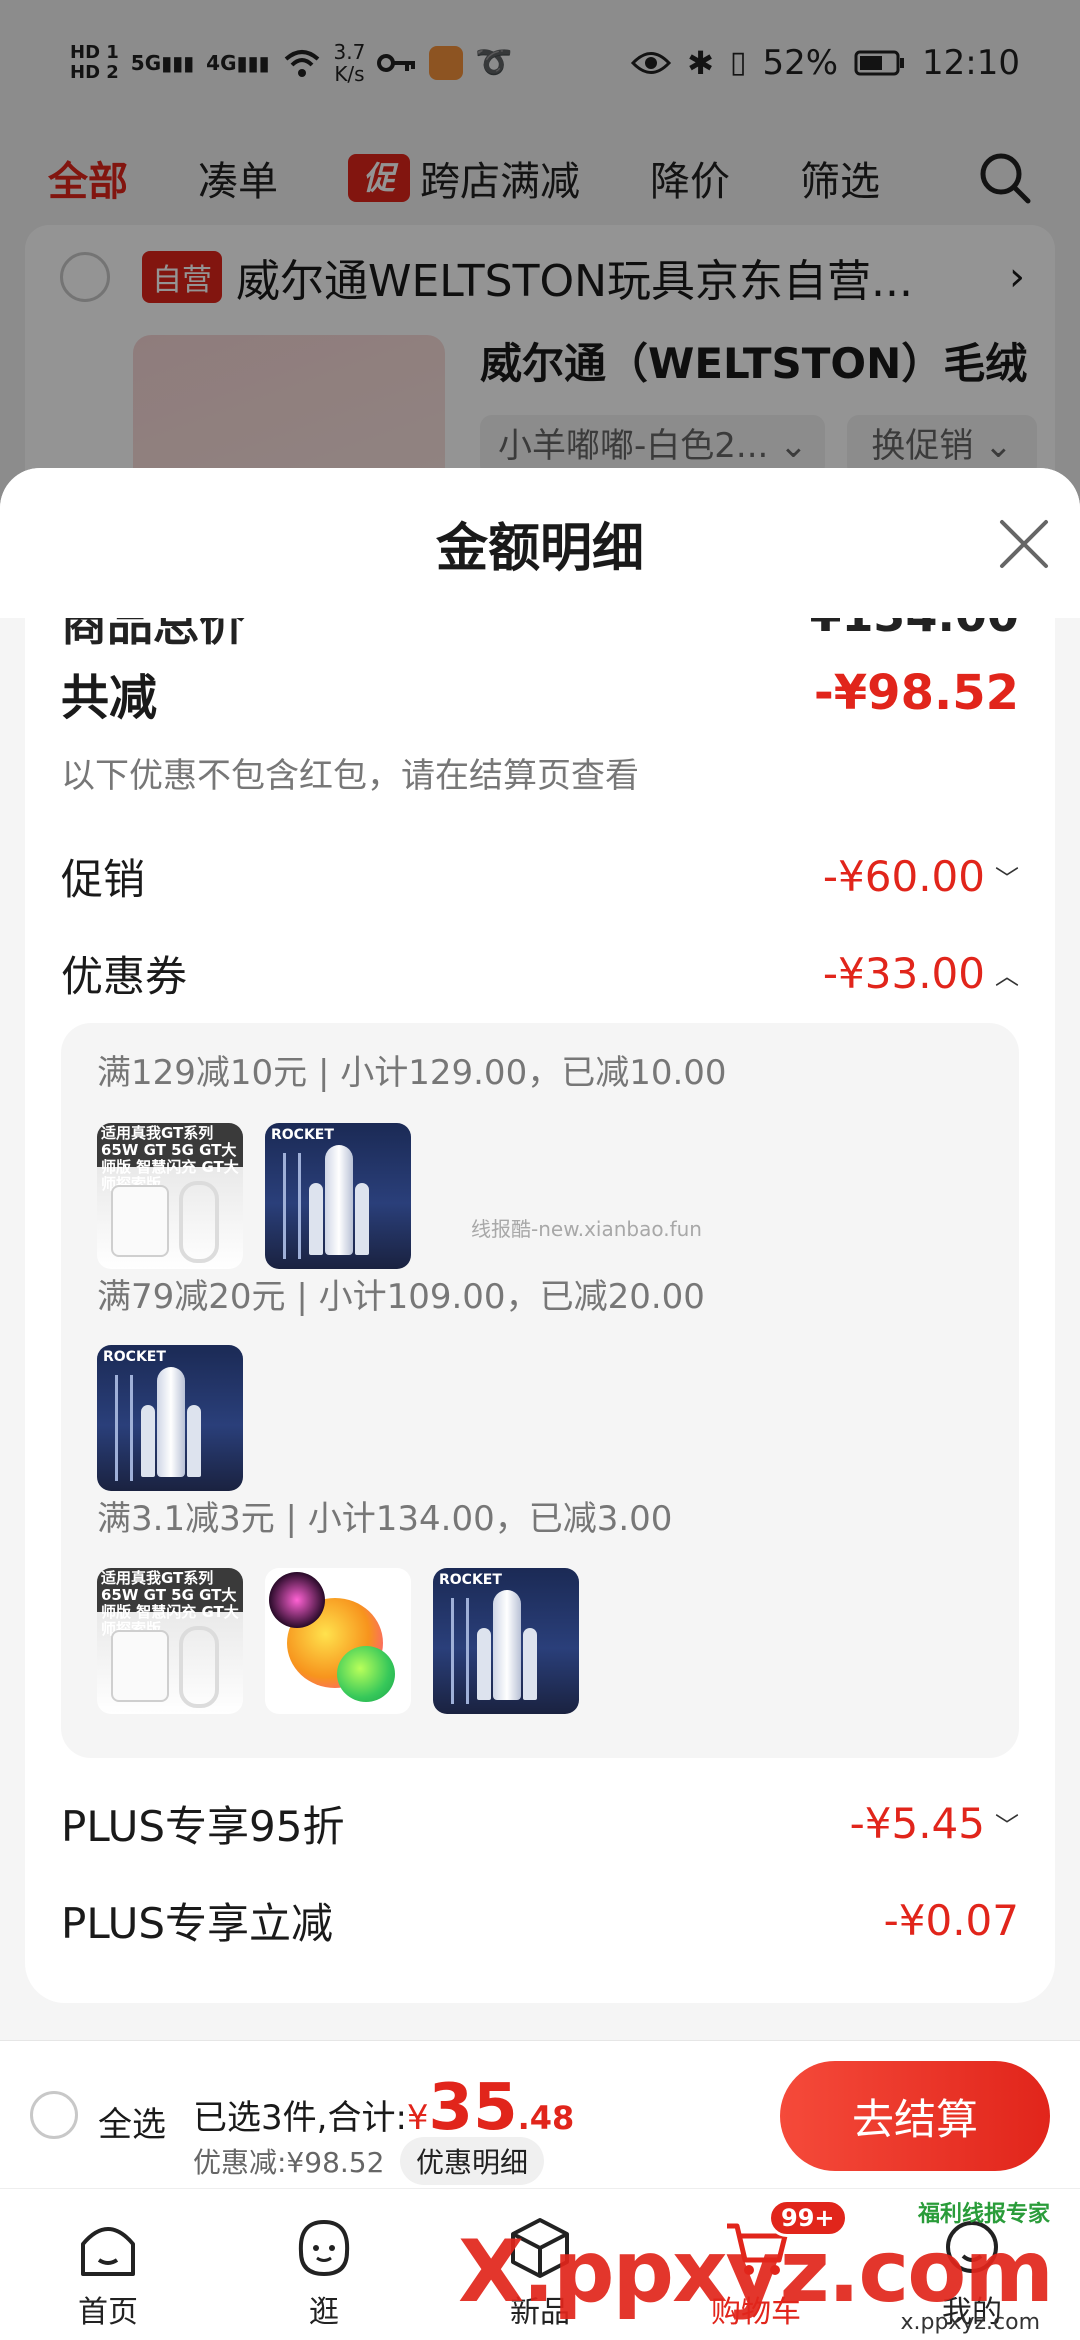 The image size is (1080, 2340). I want to click on total-summary: 已选3件,合计:¥35.48, so click(384, 2108).